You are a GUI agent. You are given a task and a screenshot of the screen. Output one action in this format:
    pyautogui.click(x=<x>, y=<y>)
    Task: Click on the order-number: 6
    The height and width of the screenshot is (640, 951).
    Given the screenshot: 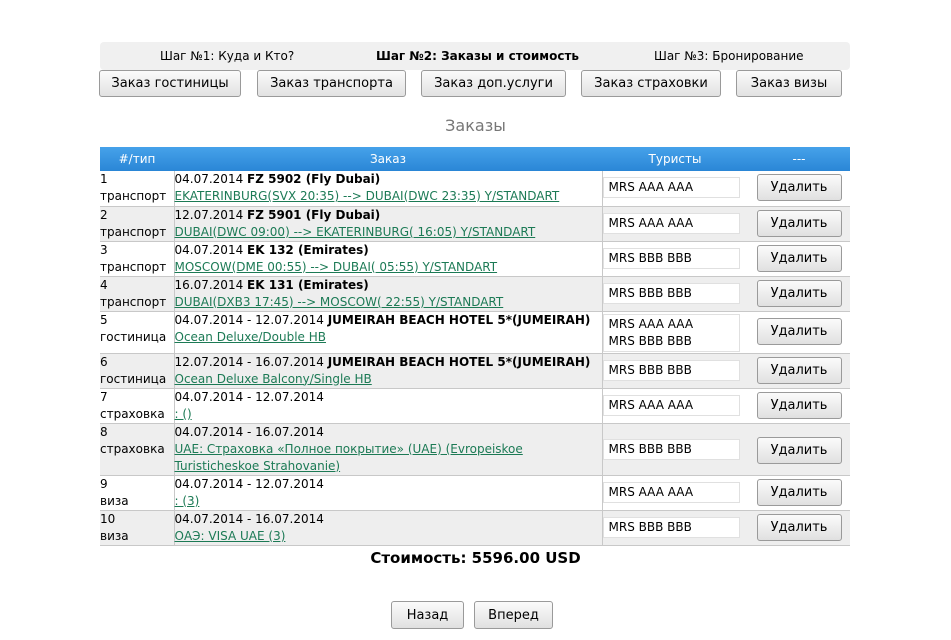 What is the action you would take?
    pyautogui.click(x=104, y=361)
    